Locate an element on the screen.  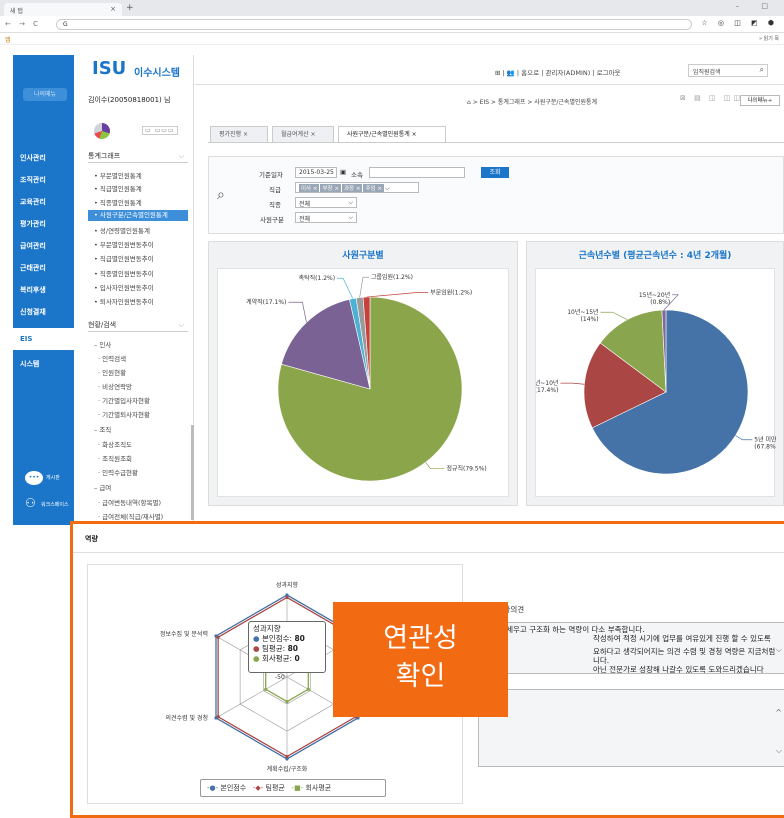
pie-label: 촉탁직(1.2%) is located at coordinates (317, 278).